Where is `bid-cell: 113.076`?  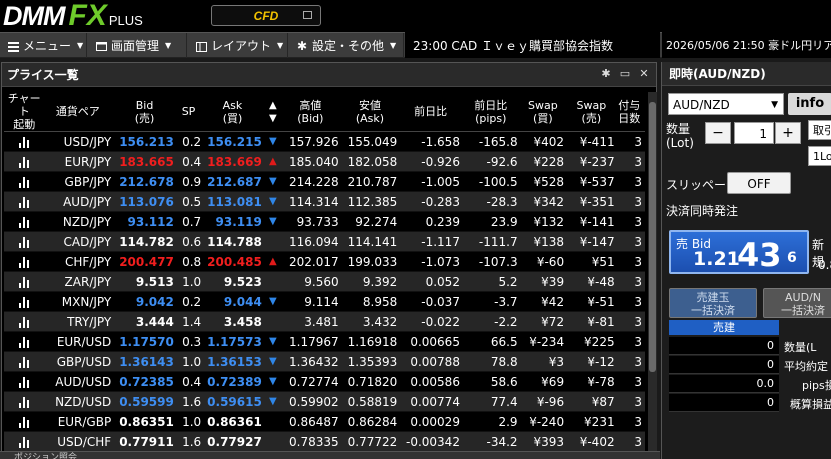 bid-cell: 113.076 is located at coordinates (145, 201).